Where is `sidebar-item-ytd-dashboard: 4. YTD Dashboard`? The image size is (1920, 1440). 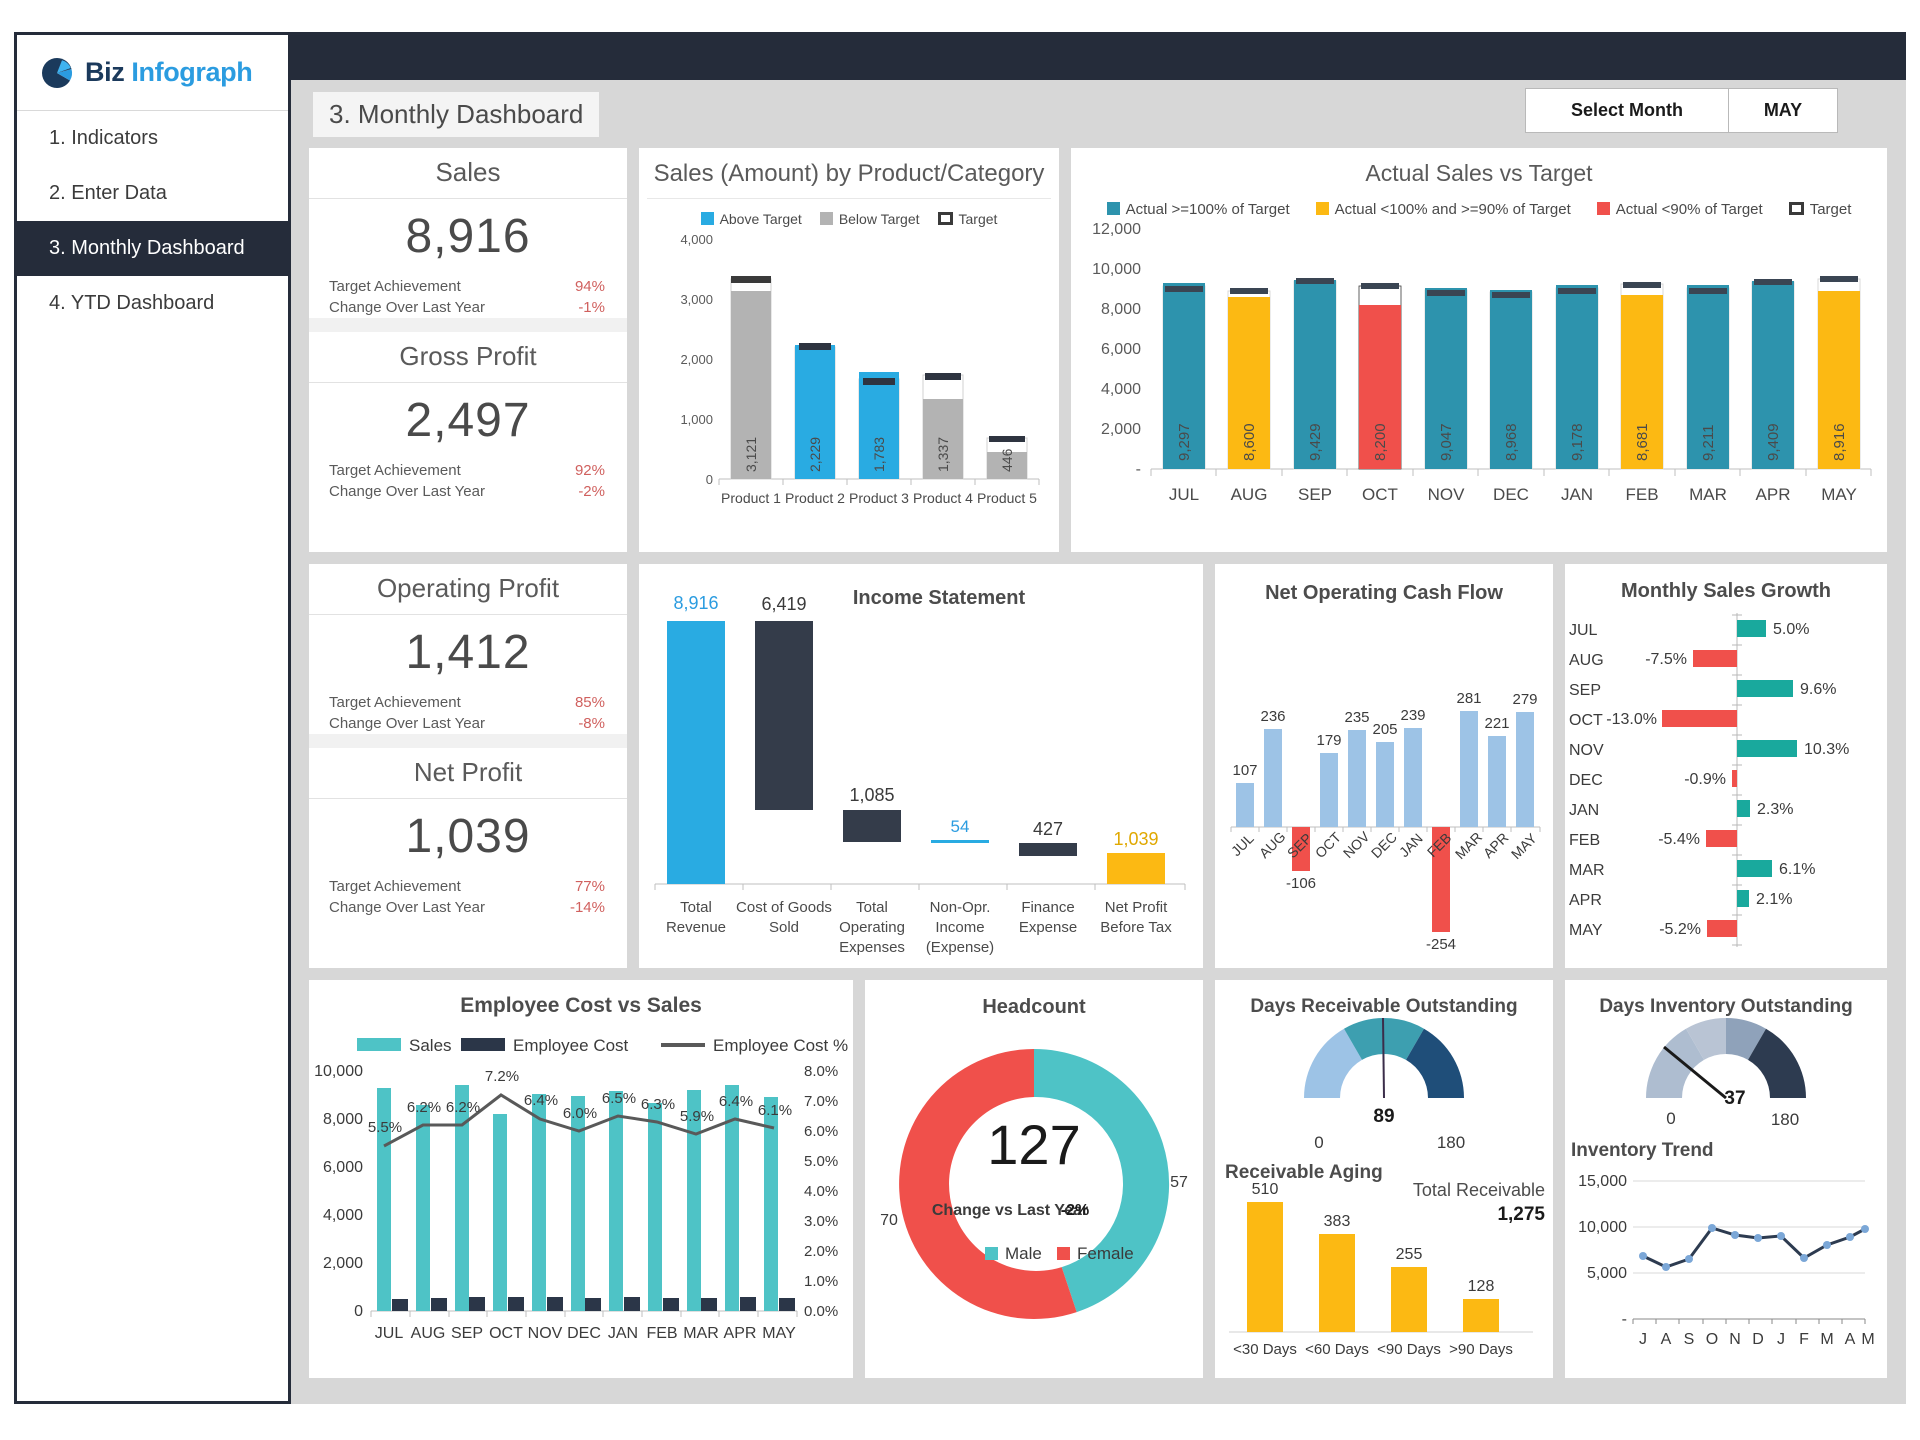 sidebar-item-ytd-dashboard: 4. YTD Dashboard is located at coordinates (152, 303).